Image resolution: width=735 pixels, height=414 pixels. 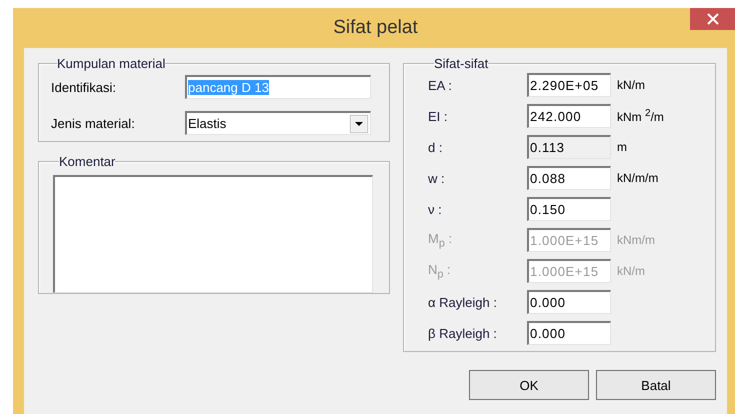 What do you see at coordinates (463, 302) in the screenshot?
I see `property-label: α Rayleigh :` at bounding box center [463, 302].